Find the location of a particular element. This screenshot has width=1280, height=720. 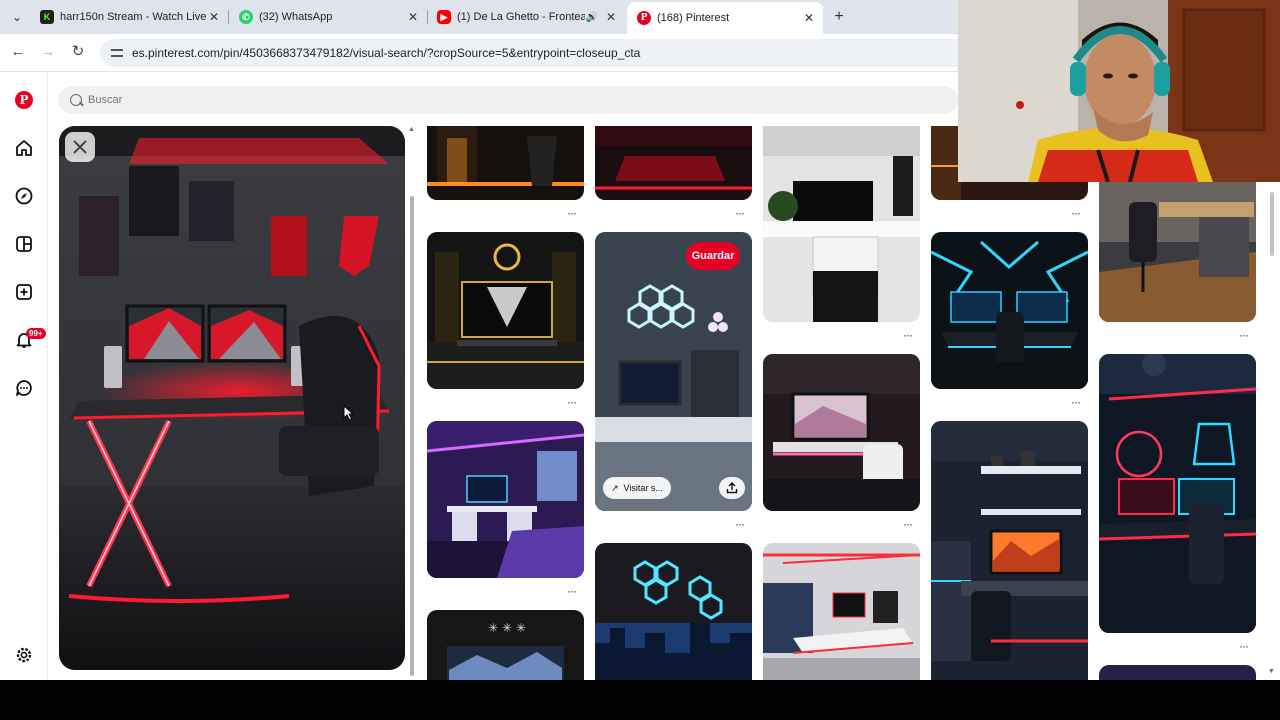

tab-pinterest: P (168) Pinterest ✕ is located at coordinates (725, 18).